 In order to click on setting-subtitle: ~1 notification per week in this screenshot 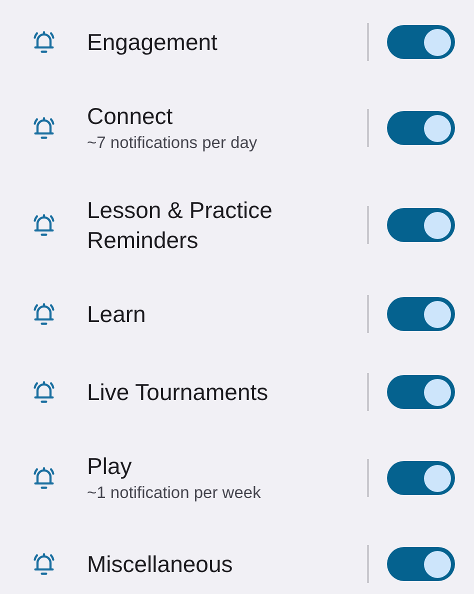, I will do `click(174, 493)`.